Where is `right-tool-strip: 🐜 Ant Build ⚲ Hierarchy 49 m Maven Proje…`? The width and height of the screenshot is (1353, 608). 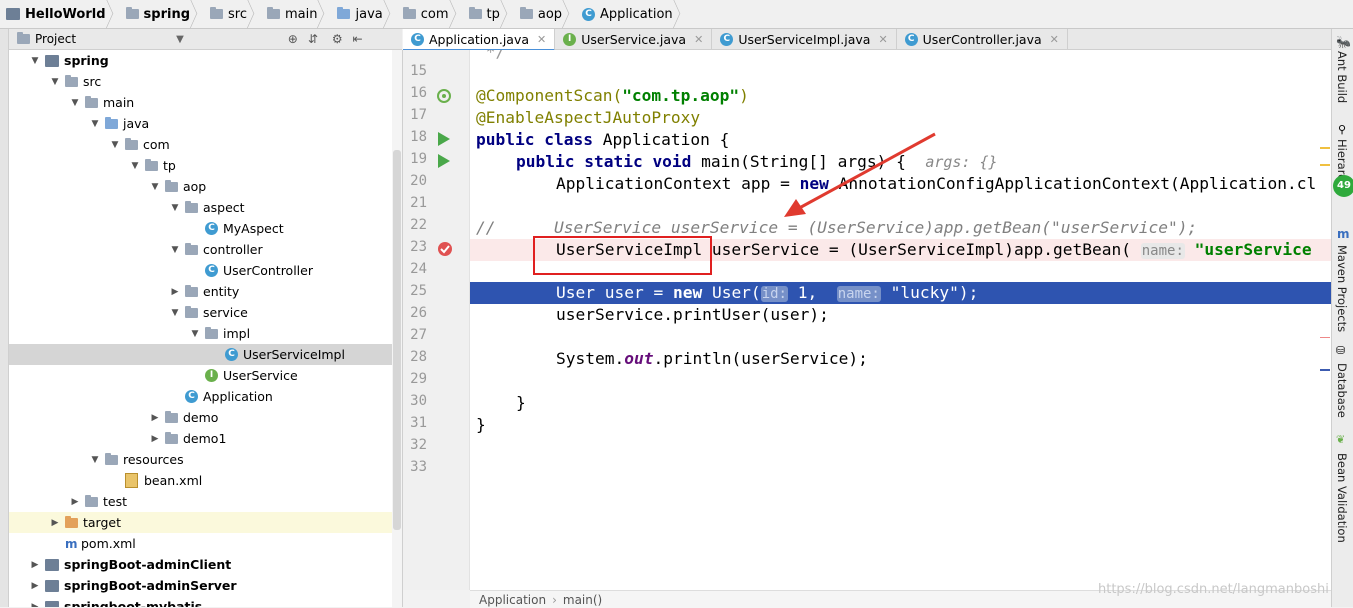
right-tool-strip: 🐜 Ant Build ⚲ Hierarchy 49 m Maven Proje… is located at coordinates (1336, 318).